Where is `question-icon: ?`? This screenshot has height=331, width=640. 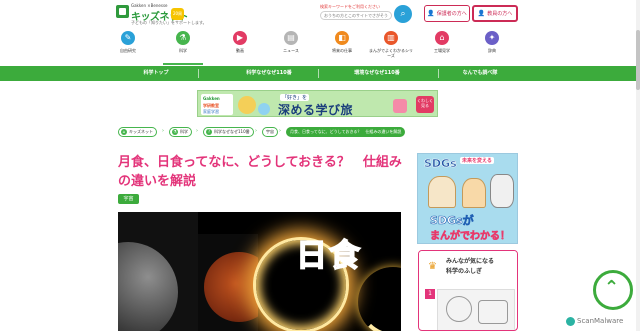 question-icon: ? is located at coordinates (209, 132).